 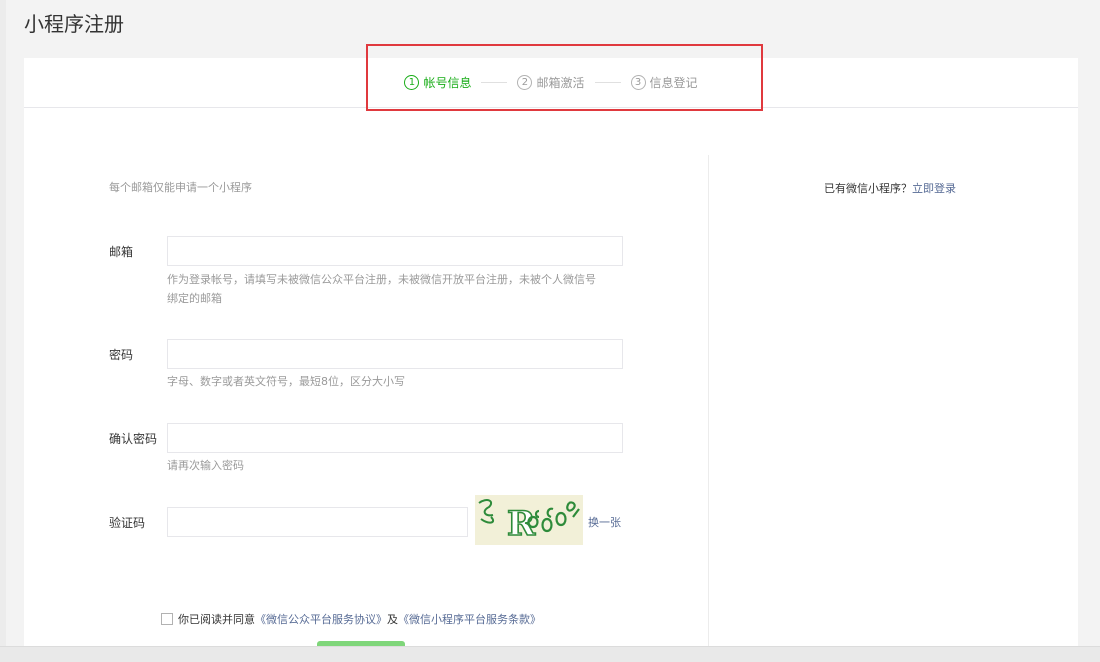 What do you see at coordinates (550, 654) in the screenshot?
I see `bottom-scrollbar` at bounding box center [550, 654].